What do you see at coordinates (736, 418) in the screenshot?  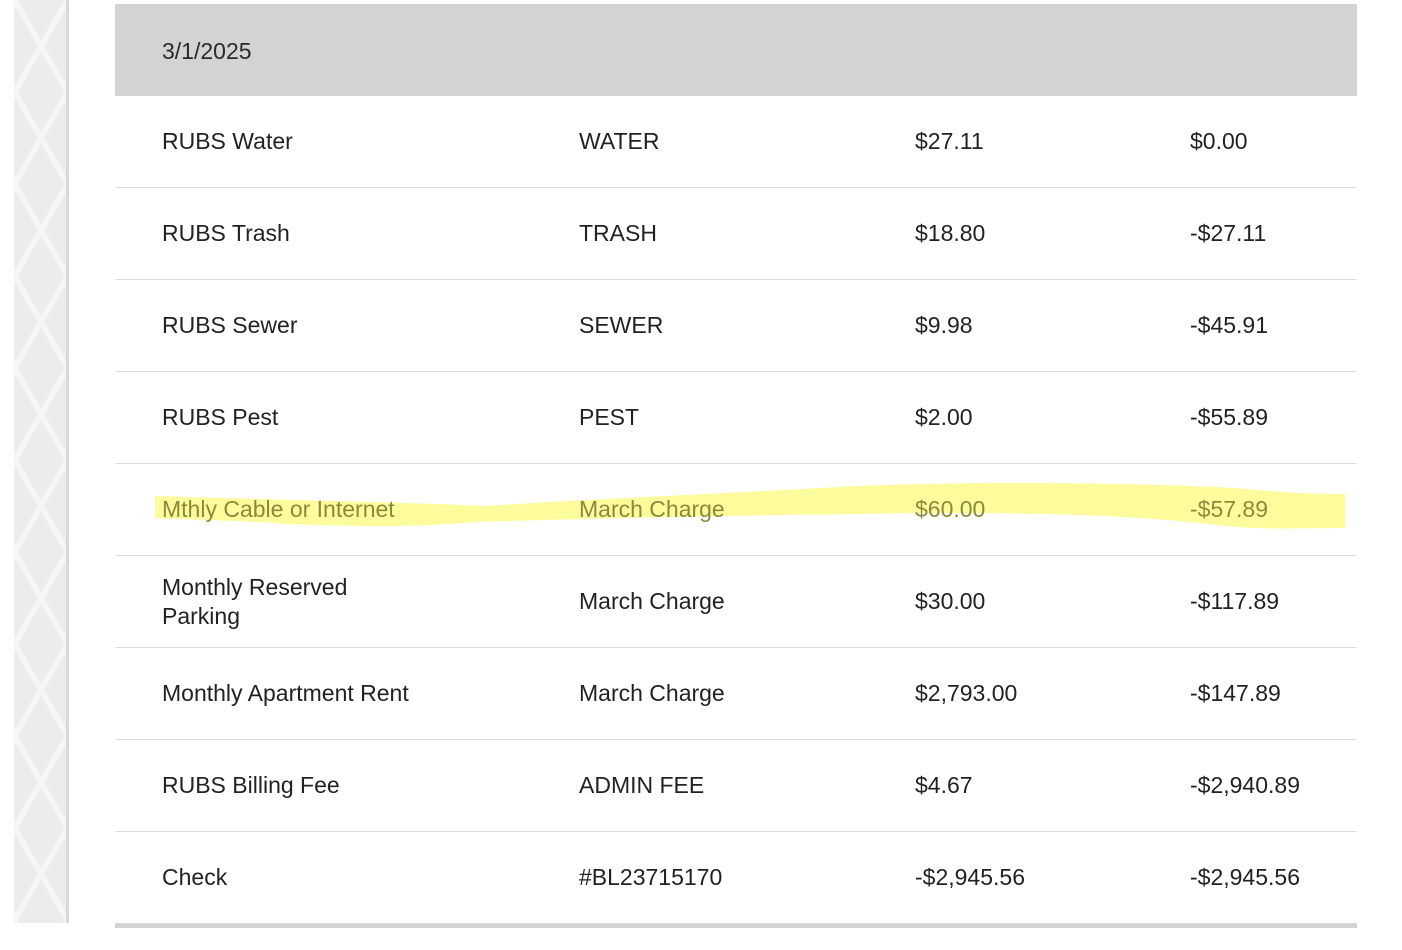 I see `table-row: RUBS Pest PEST $2.00 -$55.89` at bounding box center [736, 418].